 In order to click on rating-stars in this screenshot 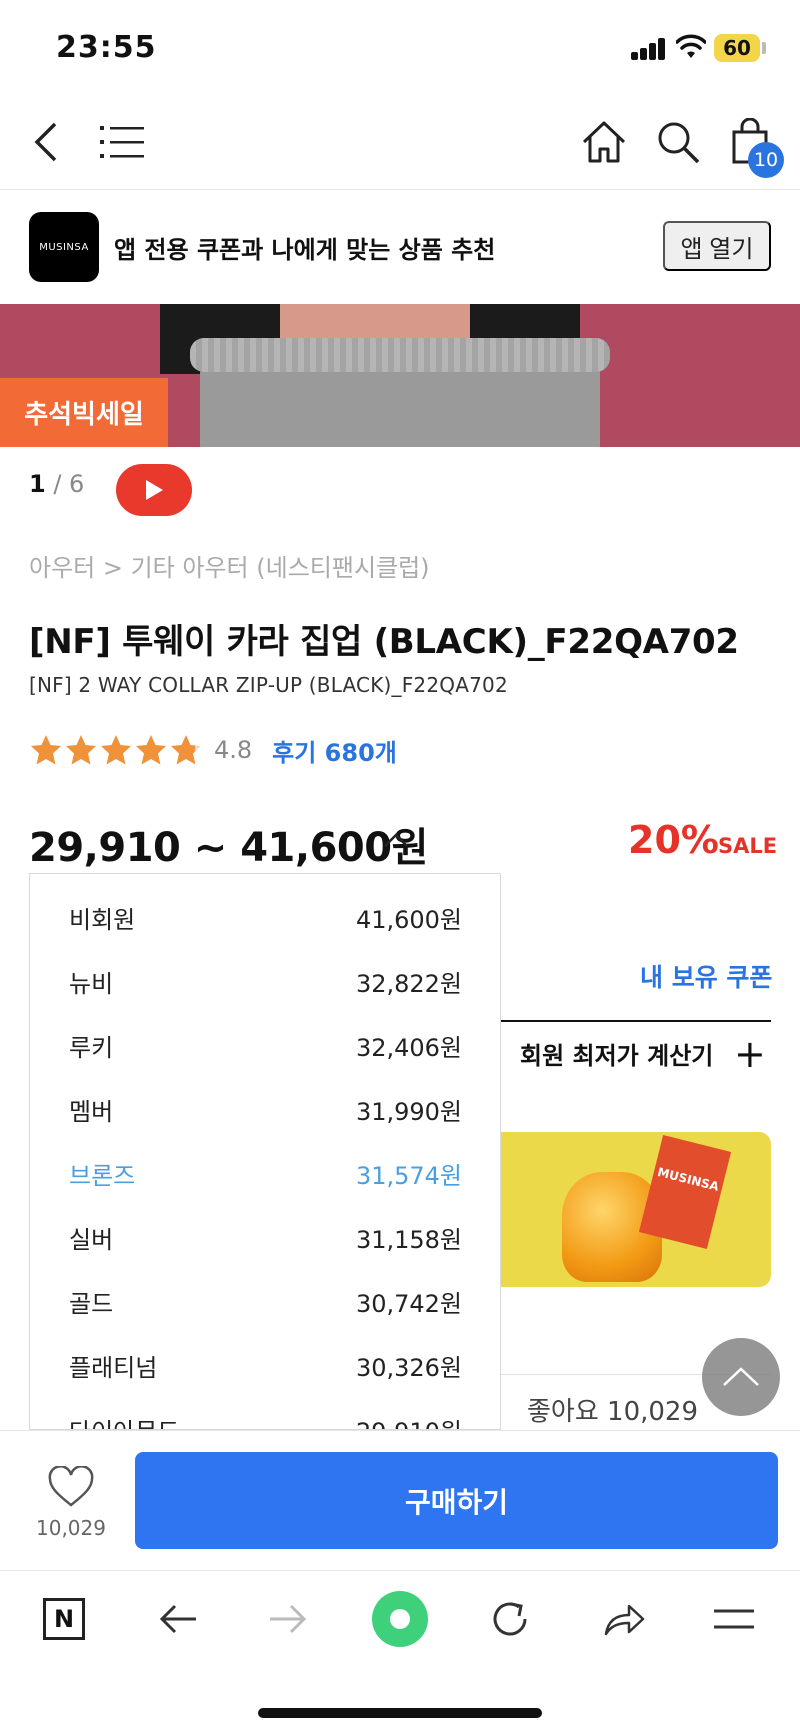, I will do `click(116, 750)`.